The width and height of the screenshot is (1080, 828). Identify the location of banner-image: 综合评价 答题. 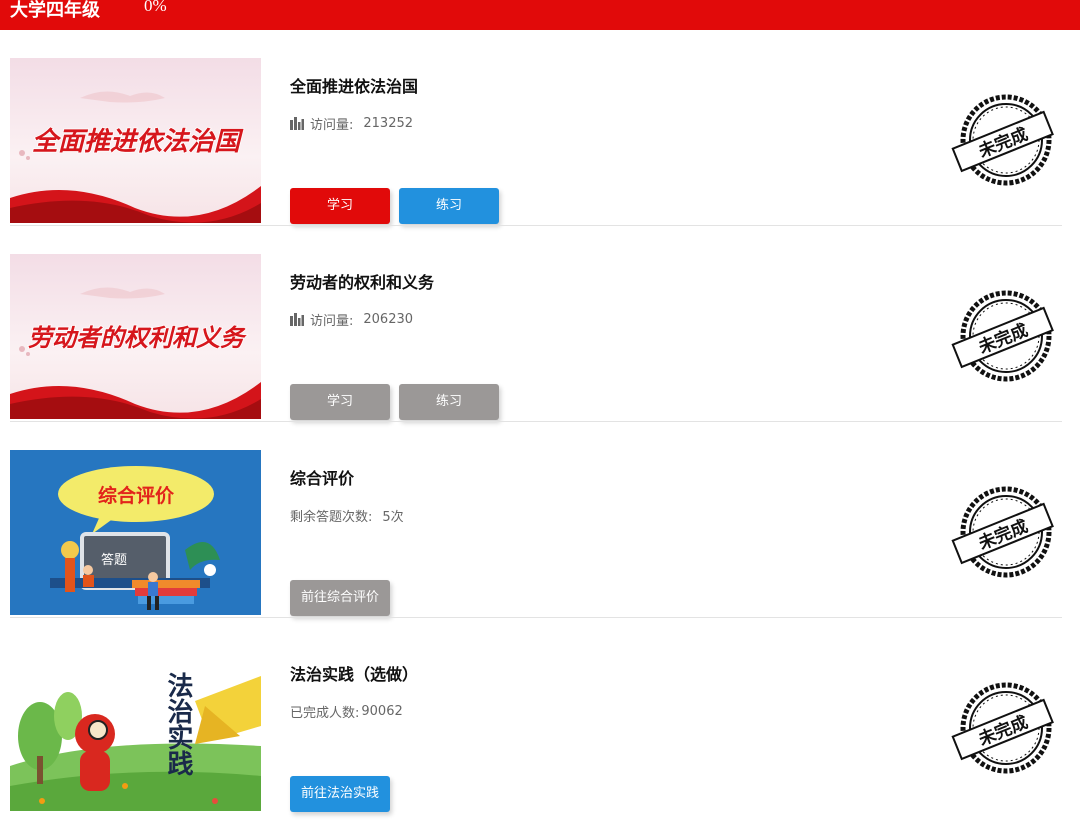
(135, 532).